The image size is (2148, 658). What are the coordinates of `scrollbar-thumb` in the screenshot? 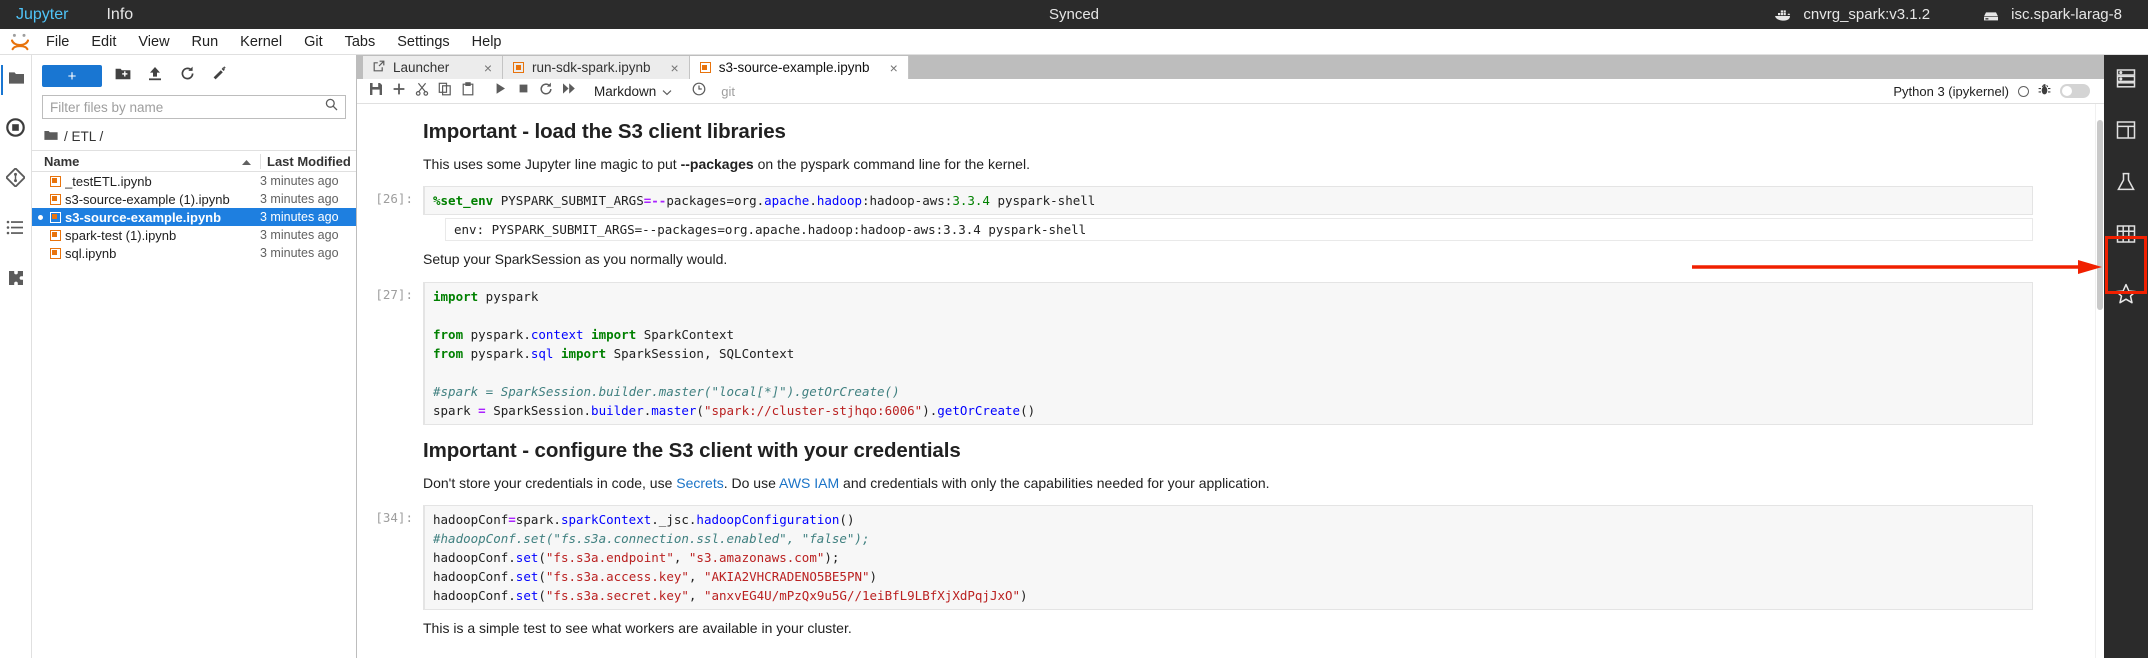 It's located at (2100, 215).